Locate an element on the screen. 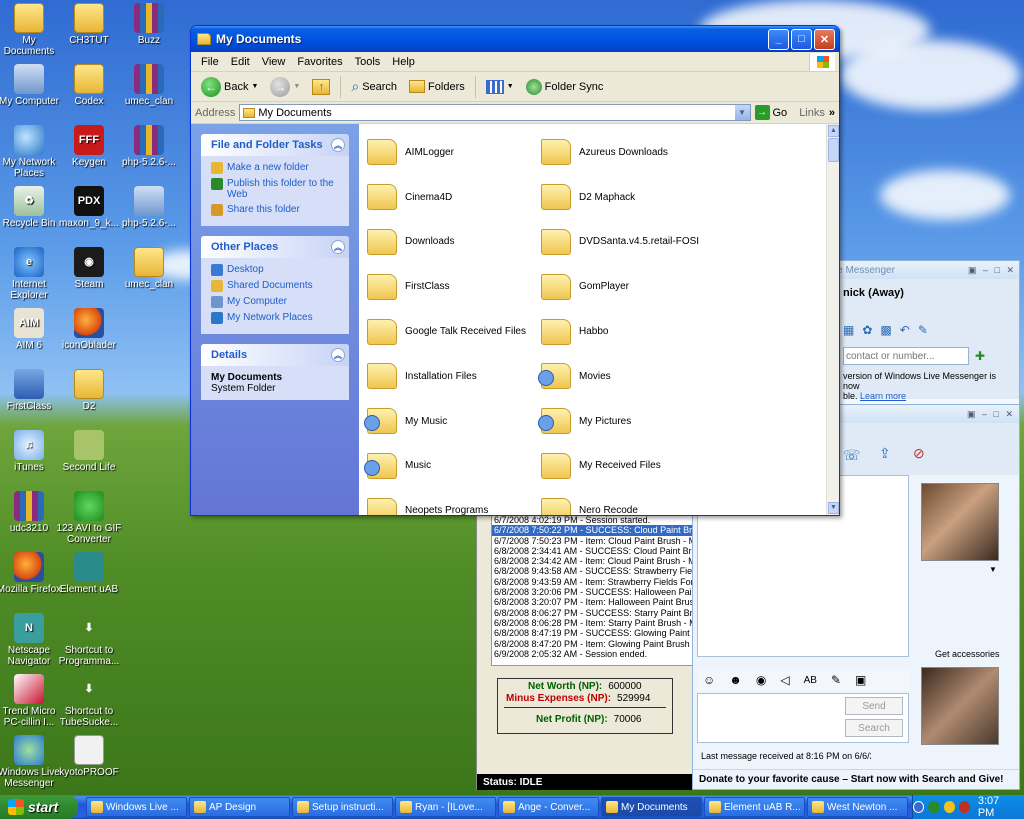  folder-sync-button: Folder Sync is located at coordinates (565, 87).